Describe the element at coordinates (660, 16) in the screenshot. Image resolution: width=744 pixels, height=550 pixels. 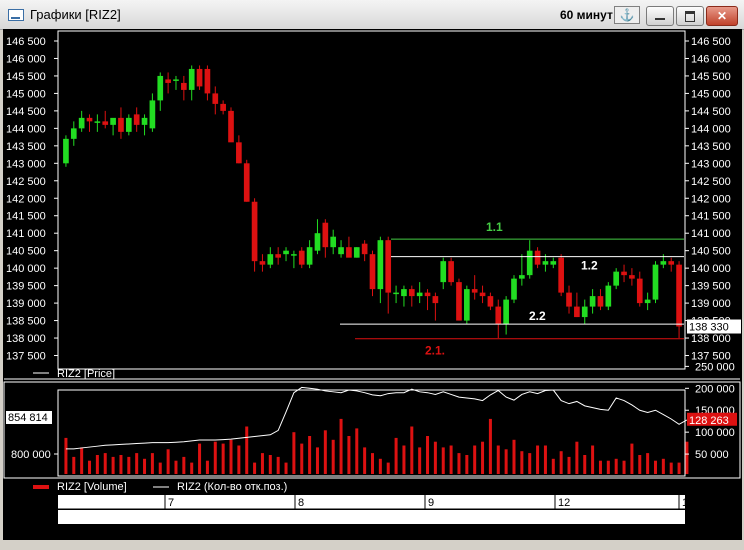
I see `minimize-icon` at that location.